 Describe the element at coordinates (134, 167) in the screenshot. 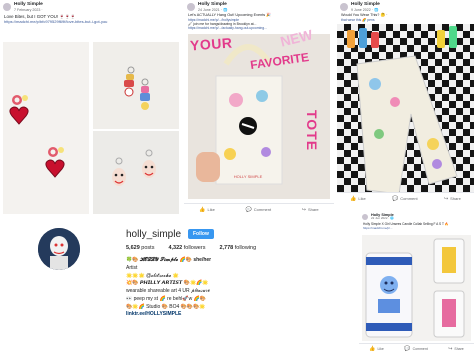

I see `face-earrings-image` at that location.